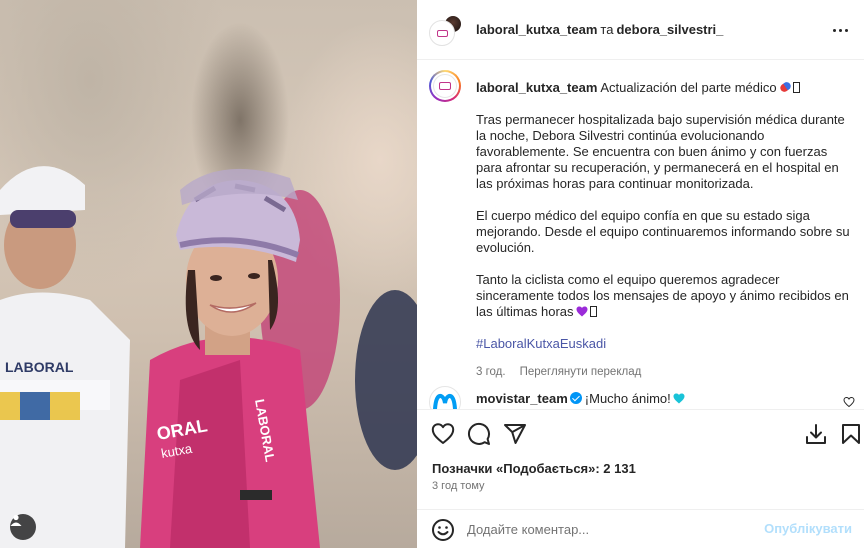 The width and height of the screenshot is (864, 548). What do you see at coordinates (640, 461) in the screenshot?
I see `post-actions: Позначки «Подобається»: 2 131 3 год тому` at bounding box center [640, 461].